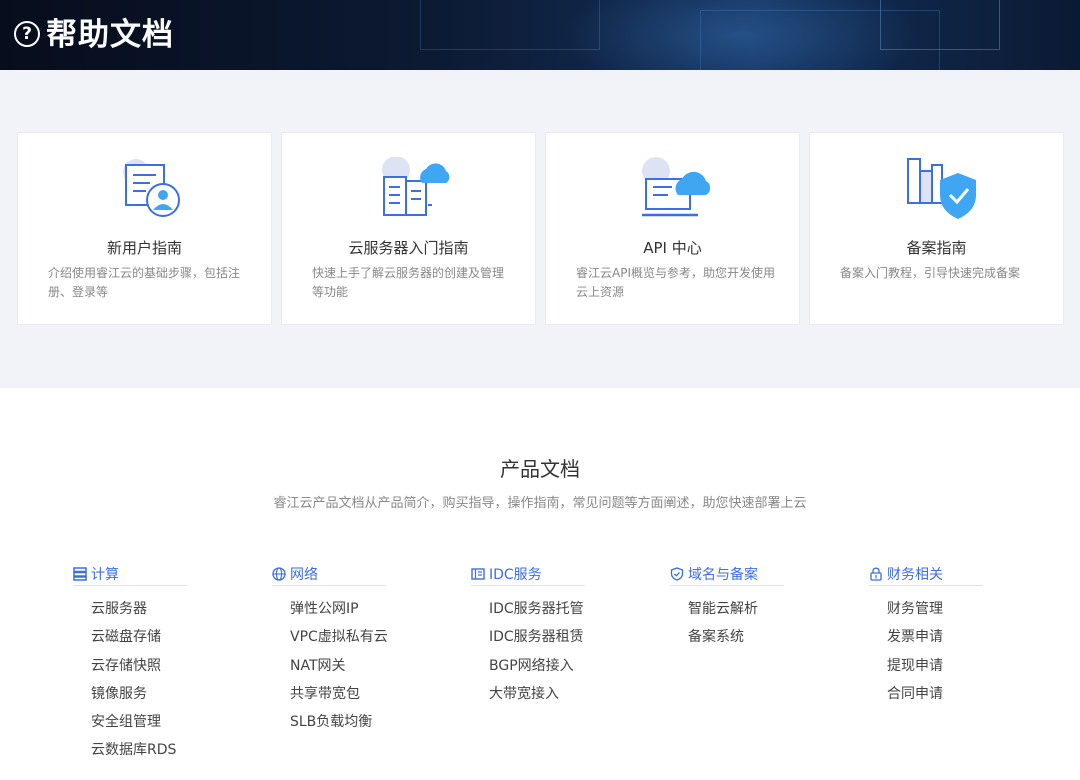  What do you see at coordinates (304, 574) in the screenshot?
I see `category-label: 网络` at bounding box center [304, 574].